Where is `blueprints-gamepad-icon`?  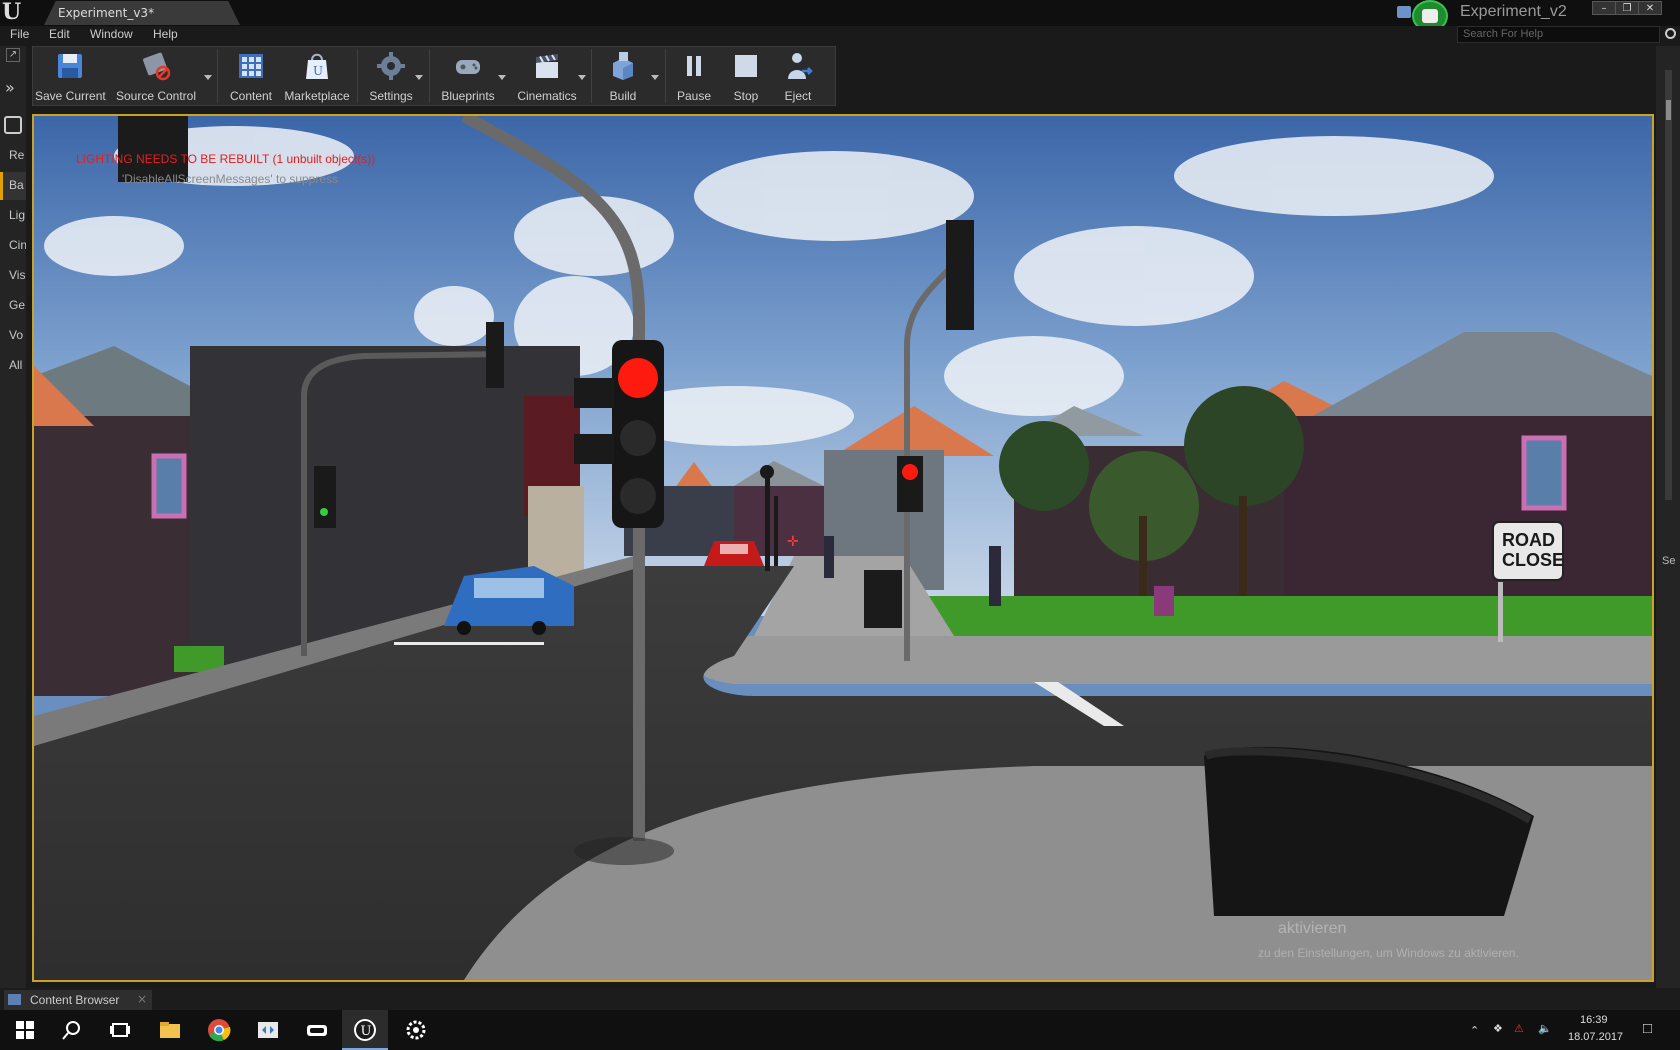
blueprints-gamepad-icon is located at coordinates (468, 67).